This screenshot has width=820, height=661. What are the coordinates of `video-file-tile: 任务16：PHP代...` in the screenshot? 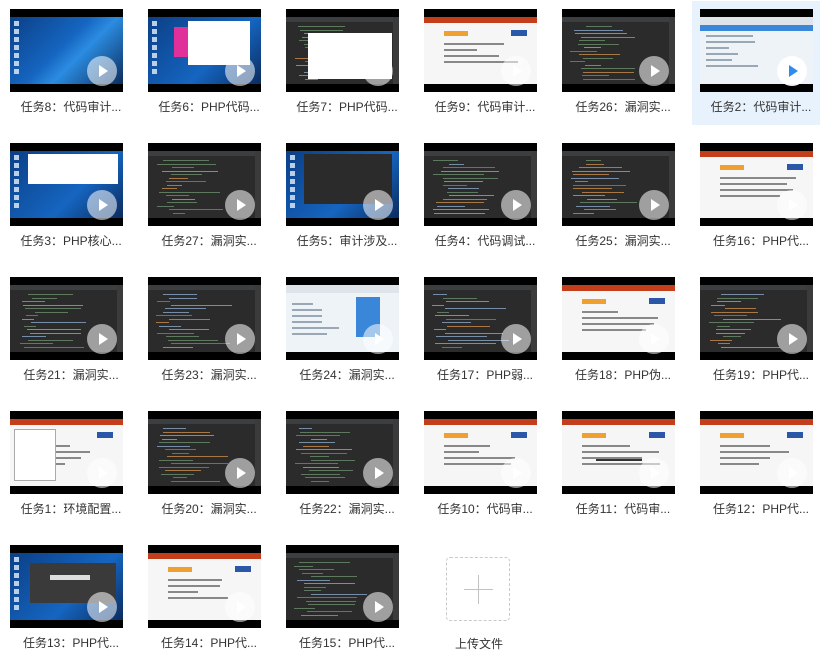 It's located at (756, 197).